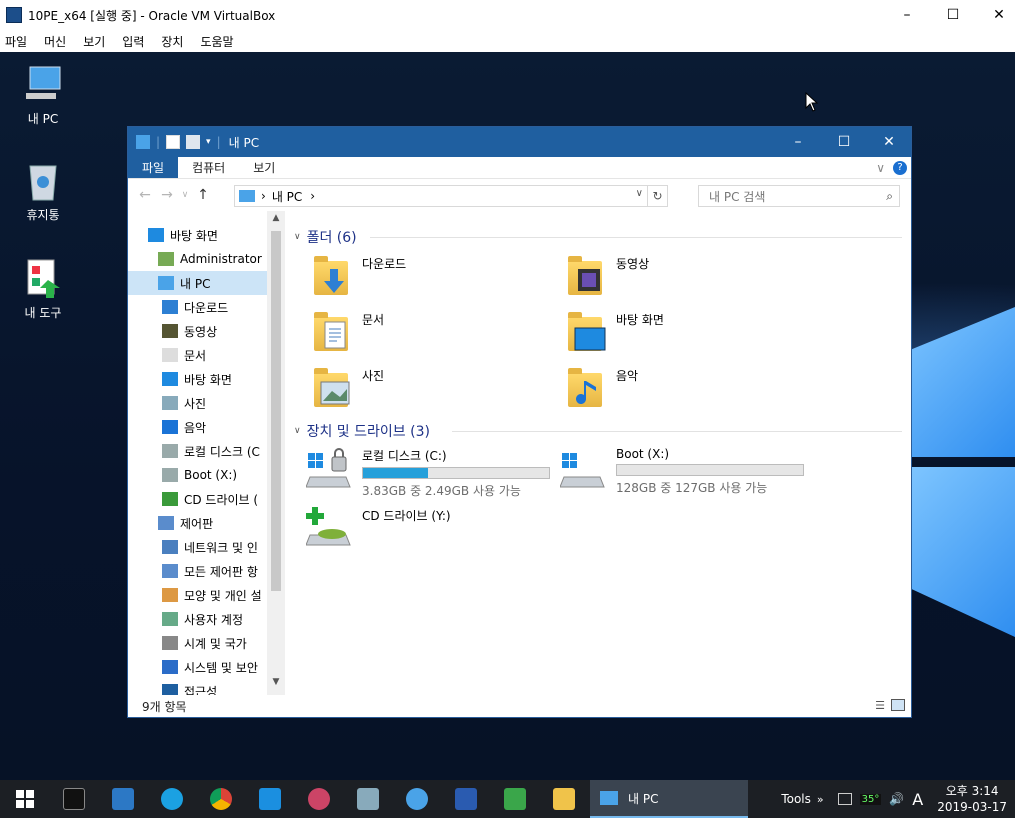  I want to click on refresh-button: ↻, so click(657, 196).